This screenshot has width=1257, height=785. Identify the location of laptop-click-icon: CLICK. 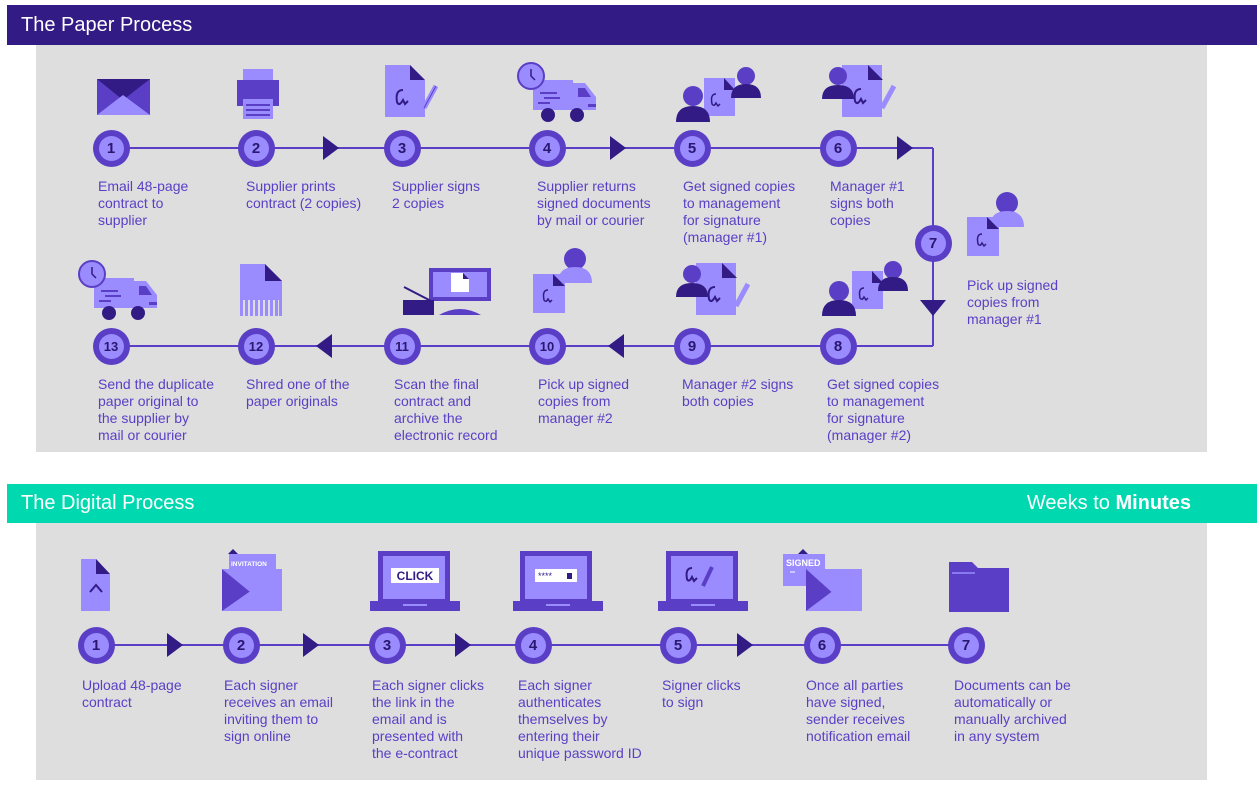
(415, 581).